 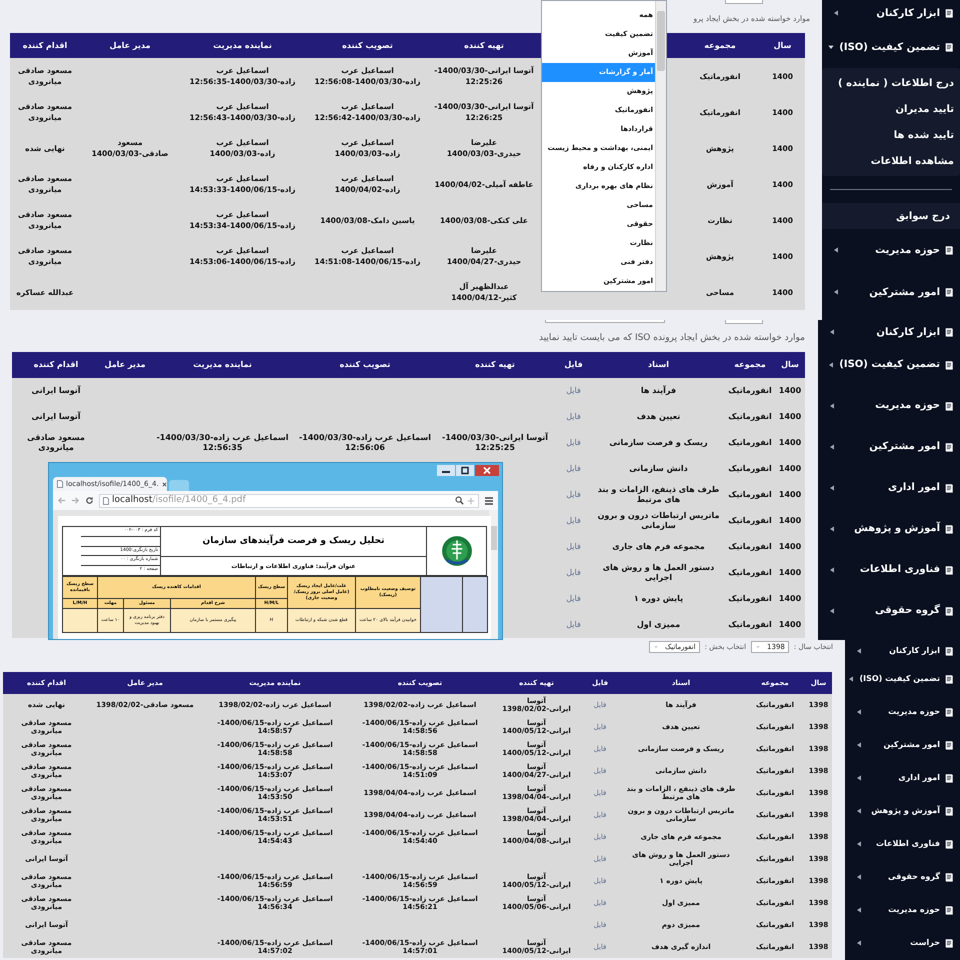 I want to click on column-header: اقدام کننده, so click(x=56, y=365).